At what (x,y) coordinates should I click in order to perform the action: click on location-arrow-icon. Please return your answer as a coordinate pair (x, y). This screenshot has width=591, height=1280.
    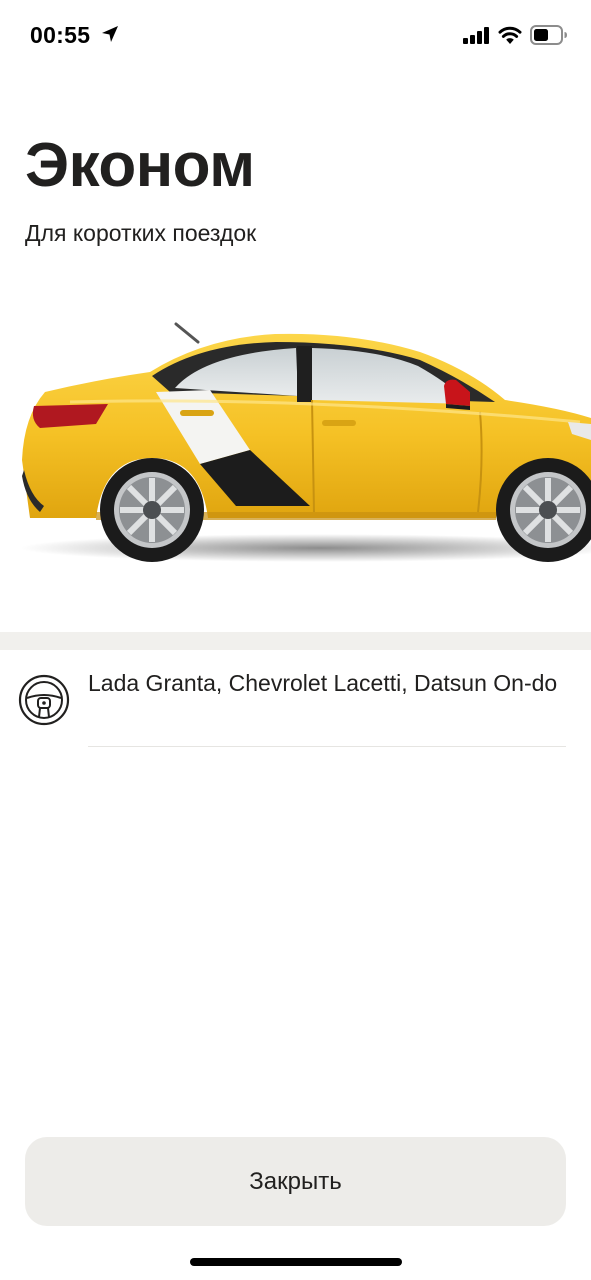
    Looking at the image, I should click on (110, 34).